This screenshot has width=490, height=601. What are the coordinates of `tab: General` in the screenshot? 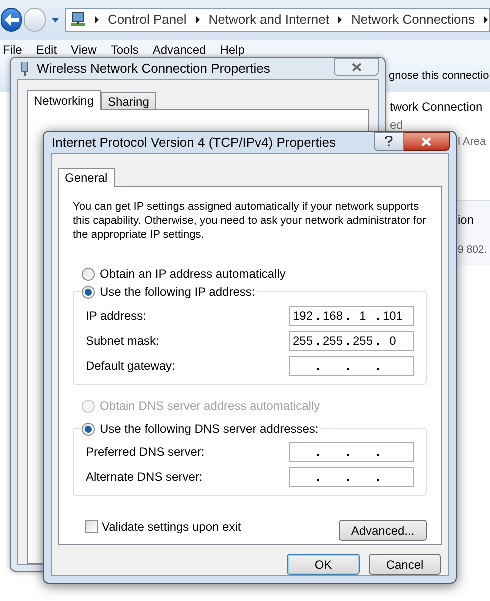 It's located at (86, 177).